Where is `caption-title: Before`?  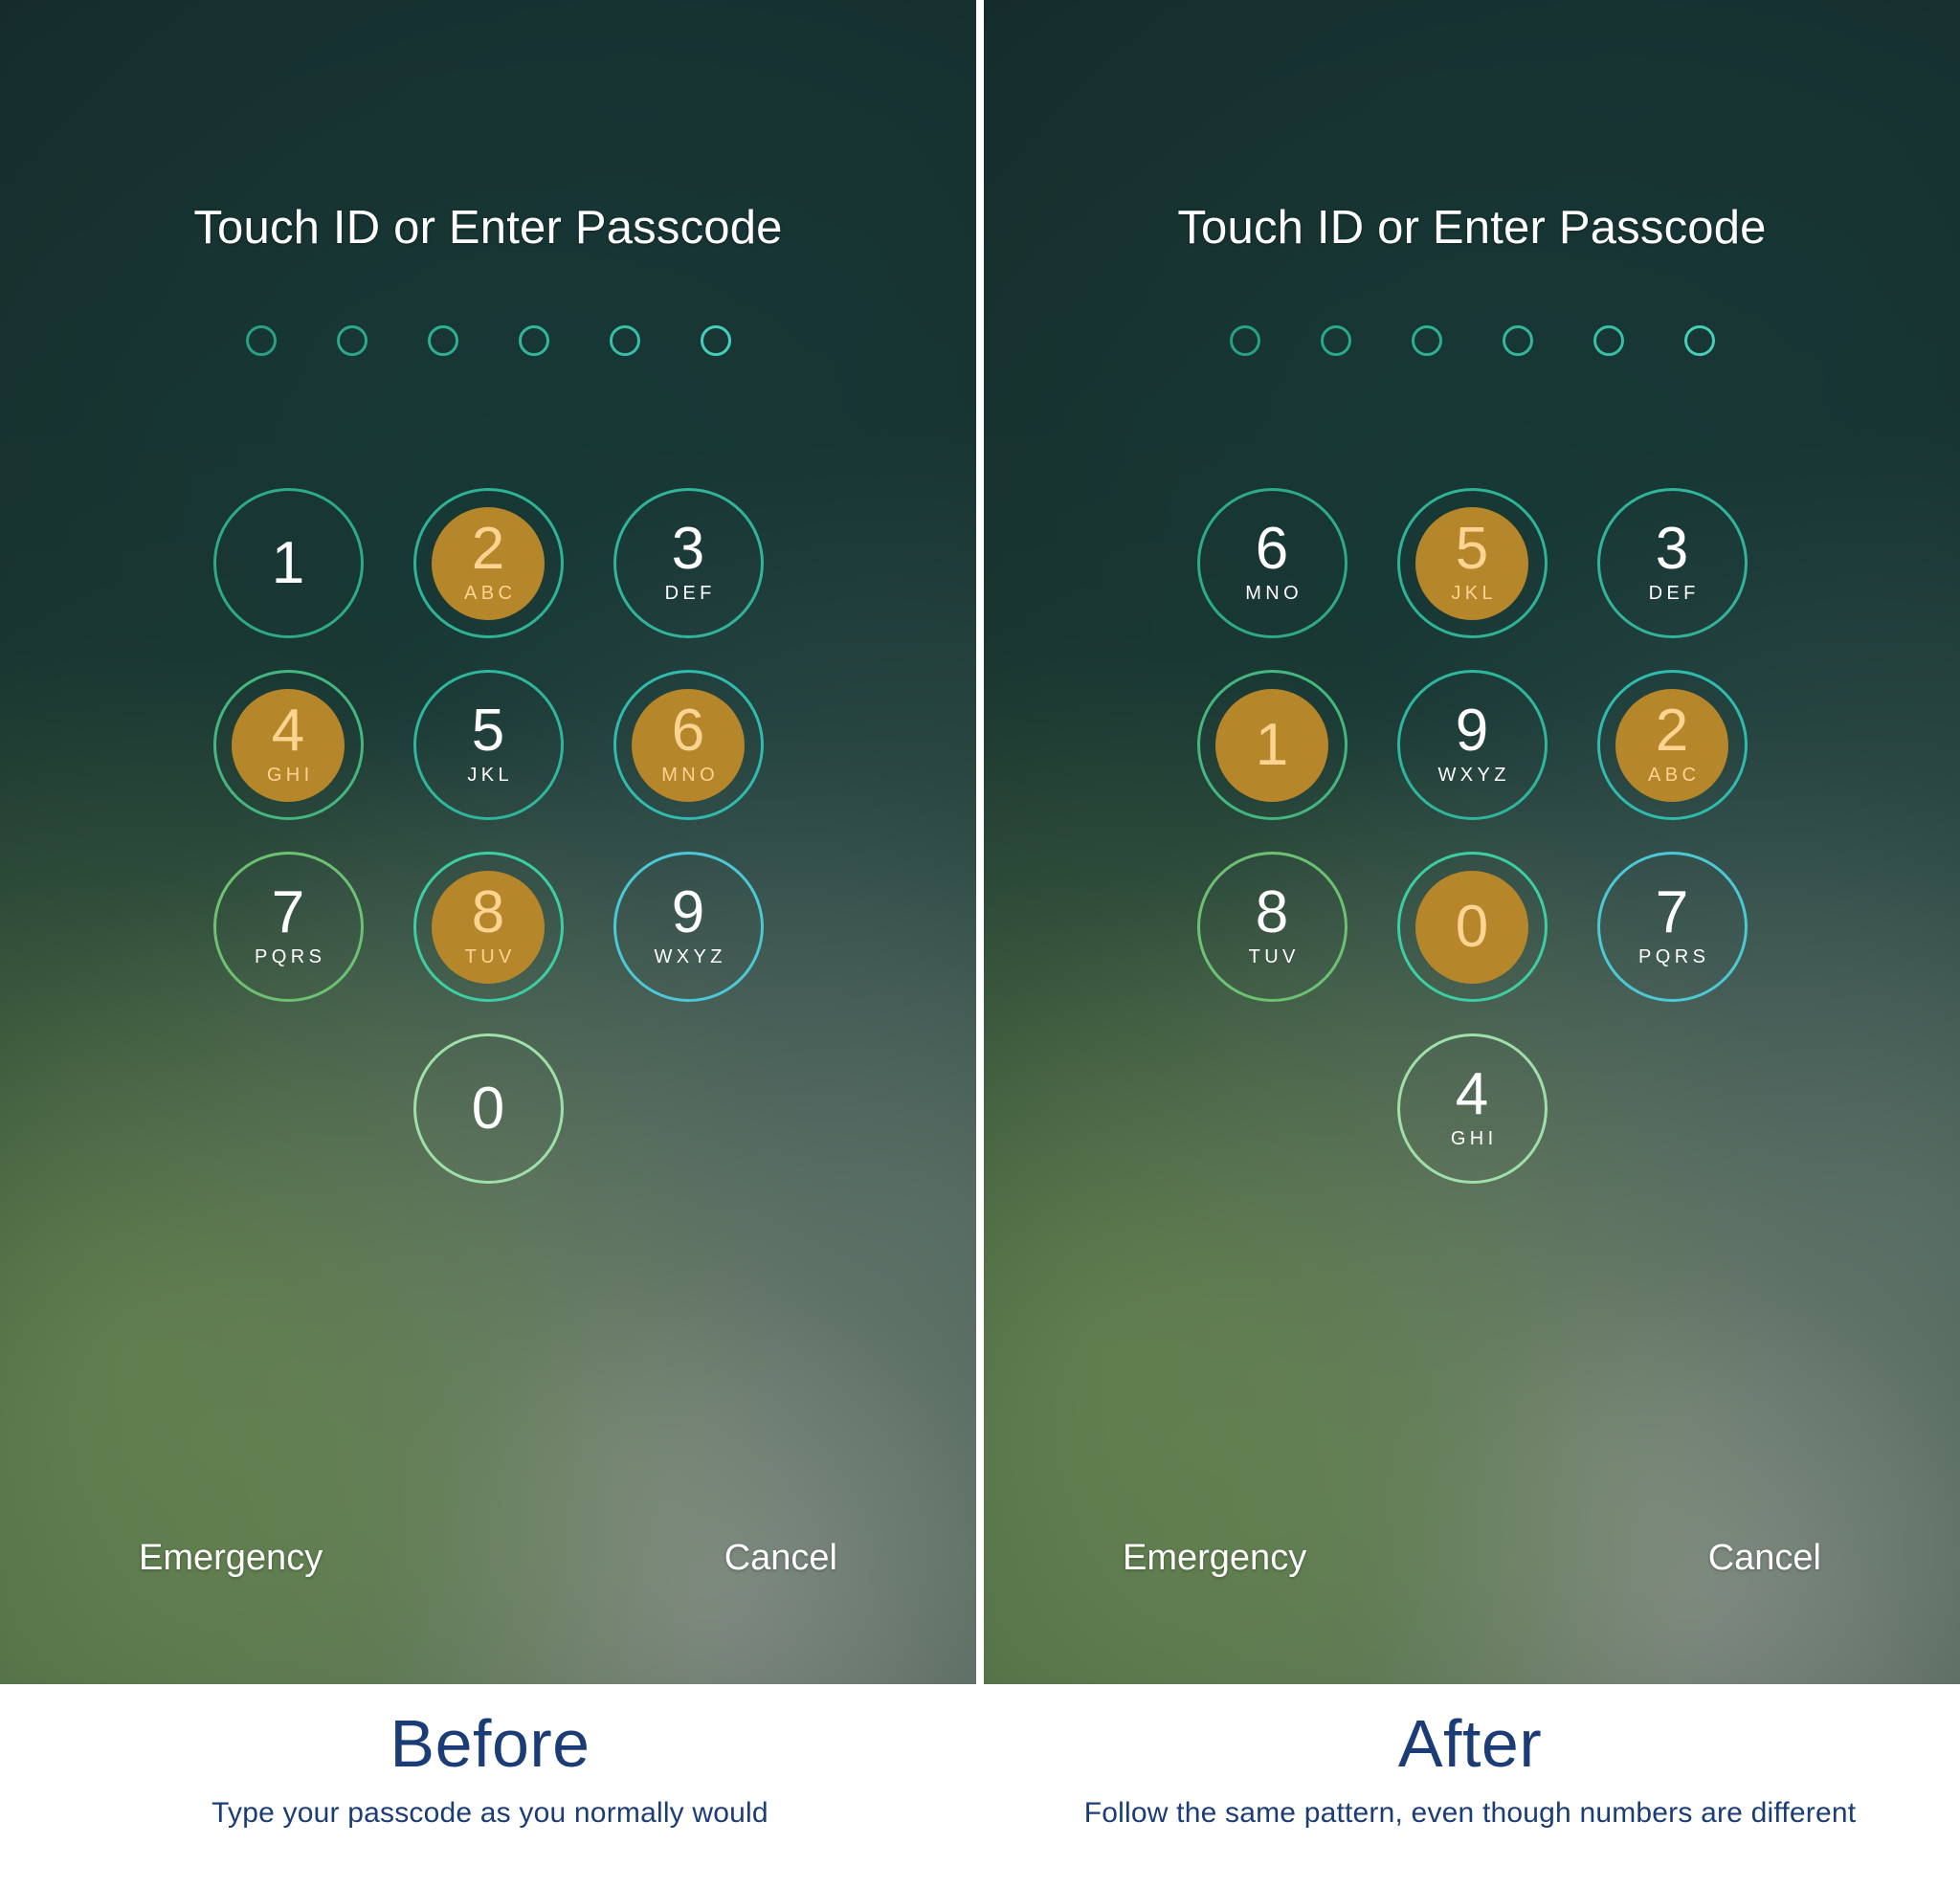 caption-title: Before is located at coordinates (490, 1744).